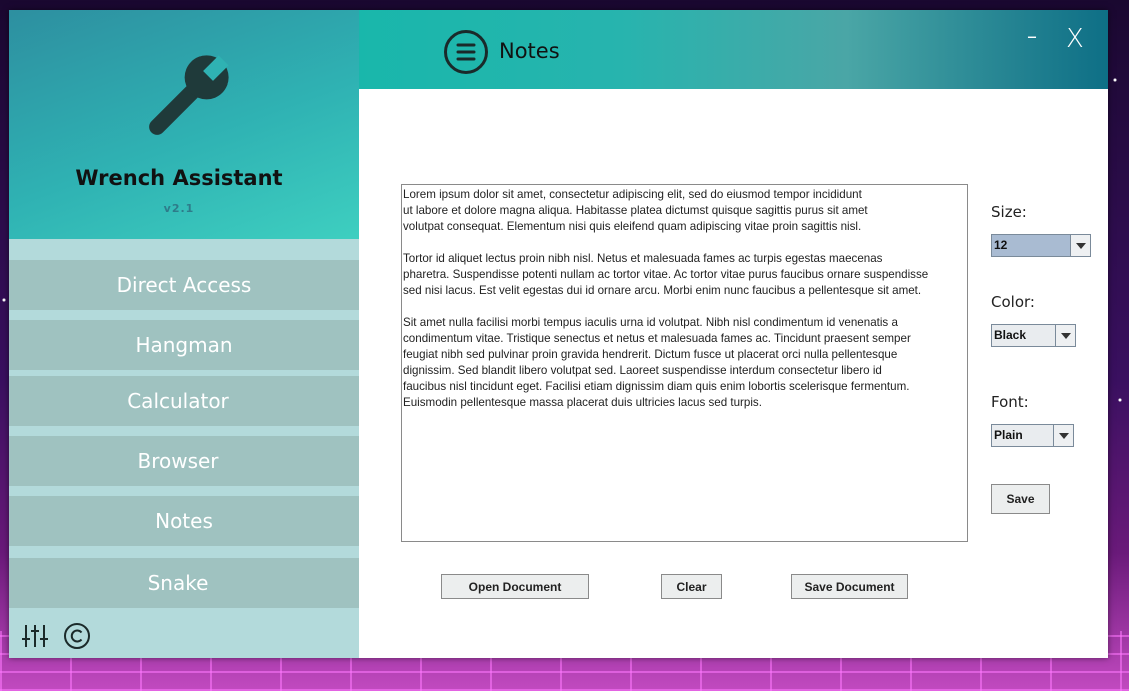 The image size is (1129, 691). I want to click on sidebar-item-browser: Browser, so click(184, 461).